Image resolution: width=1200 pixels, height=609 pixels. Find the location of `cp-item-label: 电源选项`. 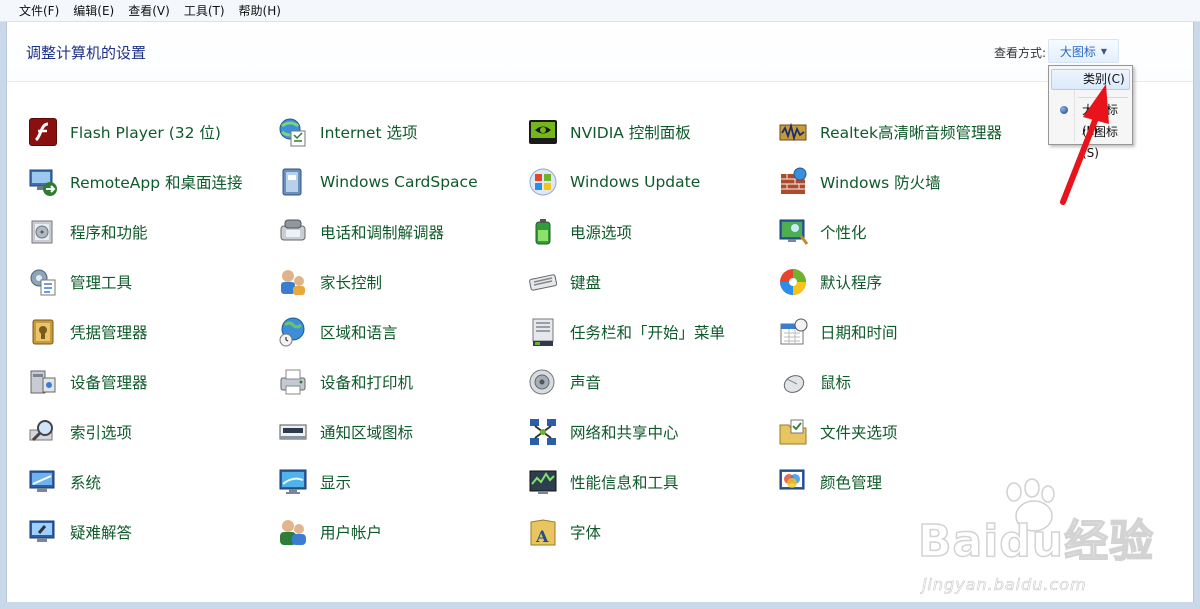

cp-item-label: 电源选项 is located at coordinates (601, 233).